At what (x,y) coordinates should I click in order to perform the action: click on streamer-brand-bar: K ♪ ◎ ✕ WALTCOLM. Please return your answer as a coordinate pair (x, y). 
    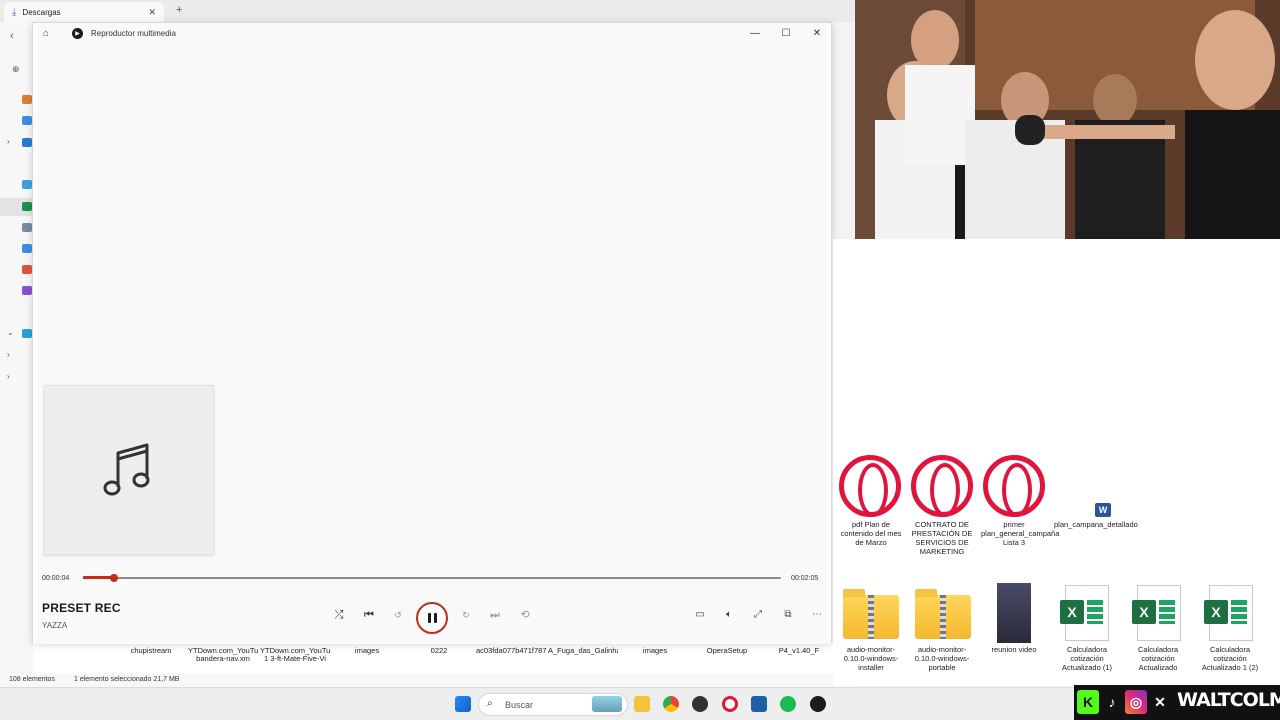
    Looking at the image, I should click on (1177, 702).